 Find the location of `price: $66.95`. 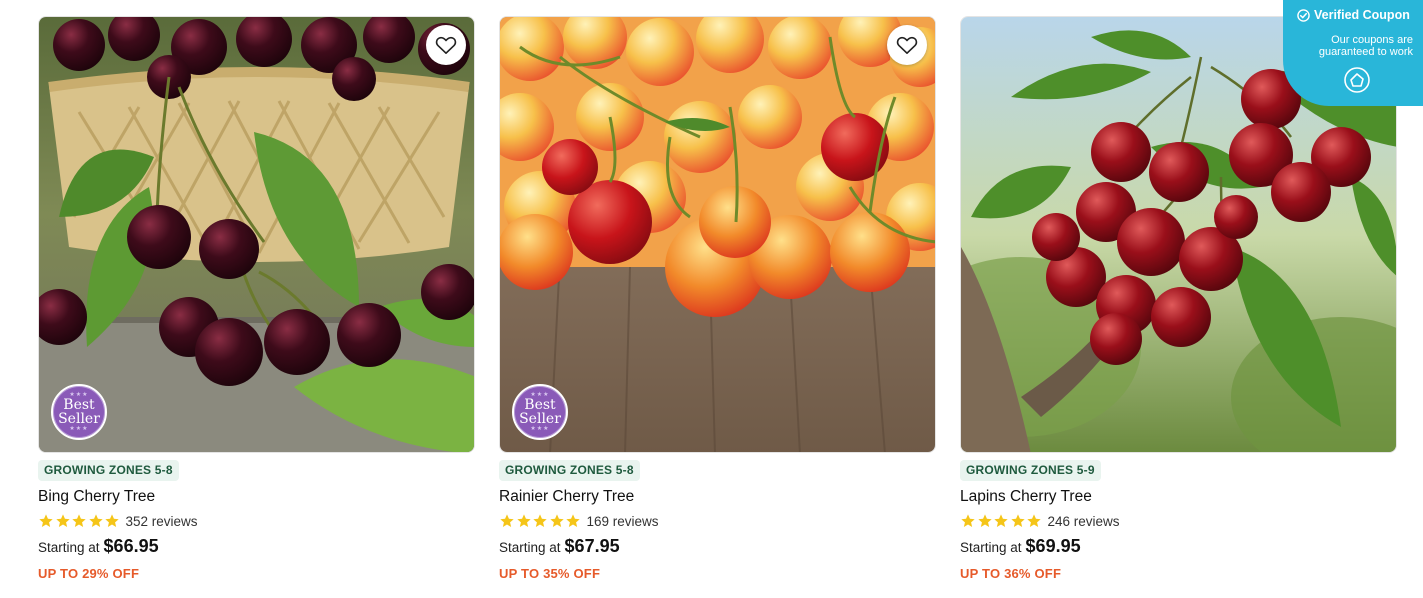

price: $66.95 is located at coordinates (131, 546).